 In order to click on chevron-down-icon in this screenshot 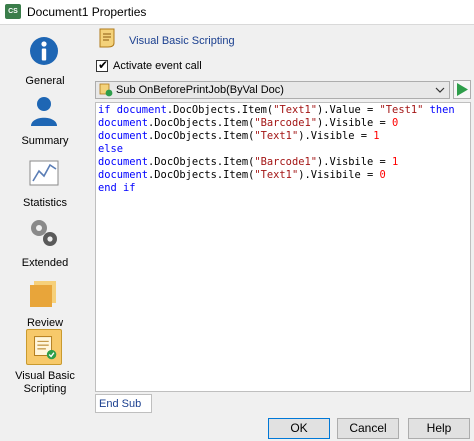, I will do `click(440, 90)`.